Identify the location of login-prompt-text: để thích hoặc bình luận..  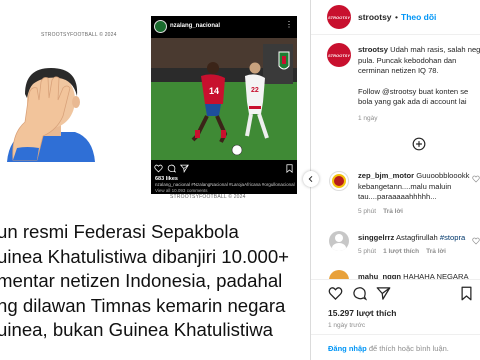
(407, 348).